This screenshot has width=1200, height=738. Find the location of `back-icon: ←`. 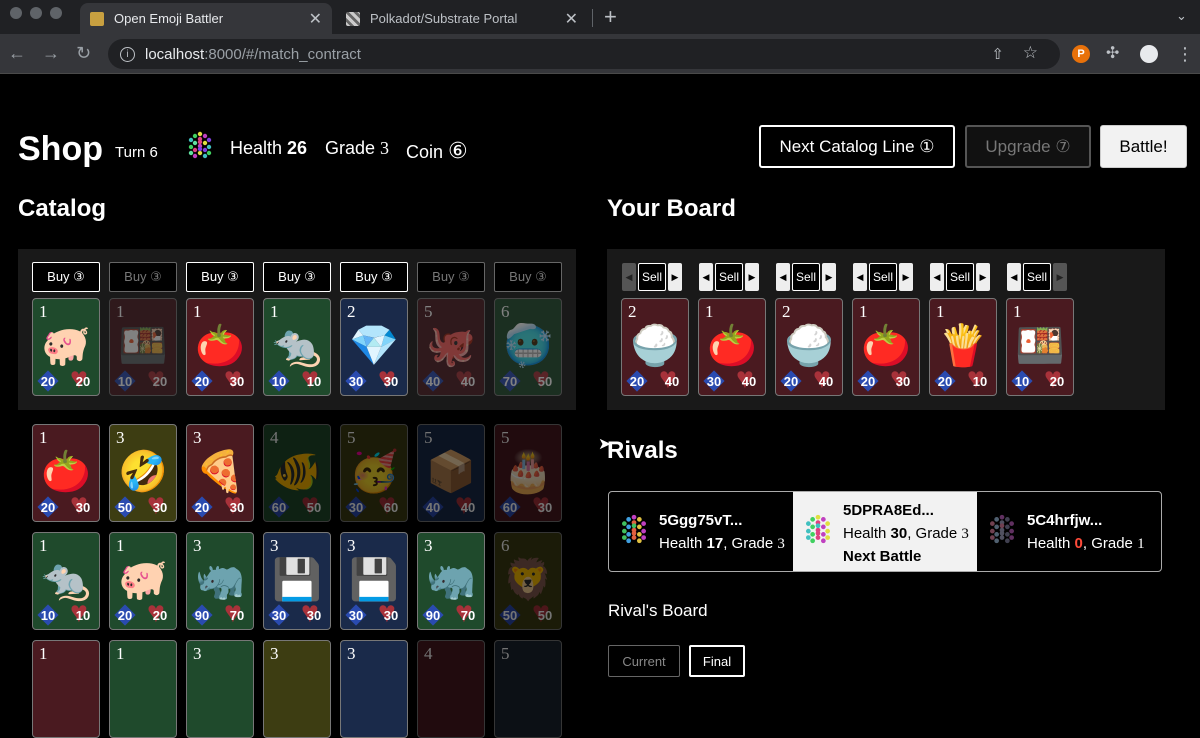

back-icon: ← is located at coordinates (17, 53).